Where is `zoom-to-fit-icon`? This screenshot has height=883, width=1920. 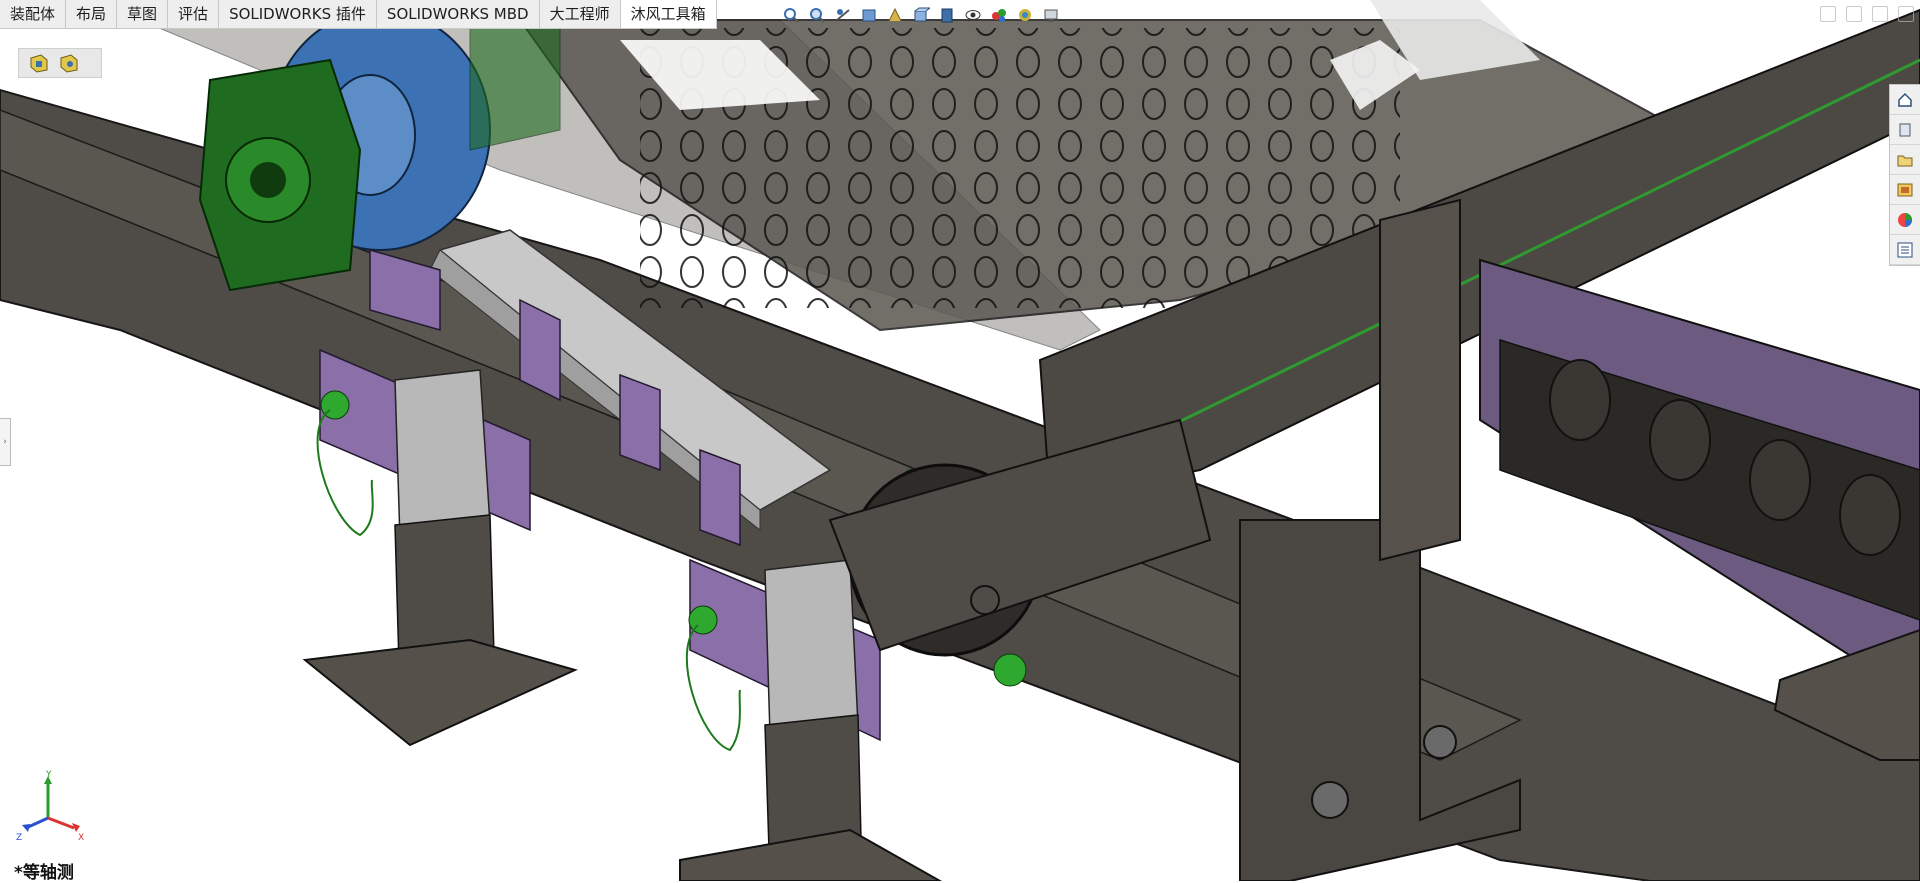
zoom-to-fit-icon is located at coordinates (791, 15).